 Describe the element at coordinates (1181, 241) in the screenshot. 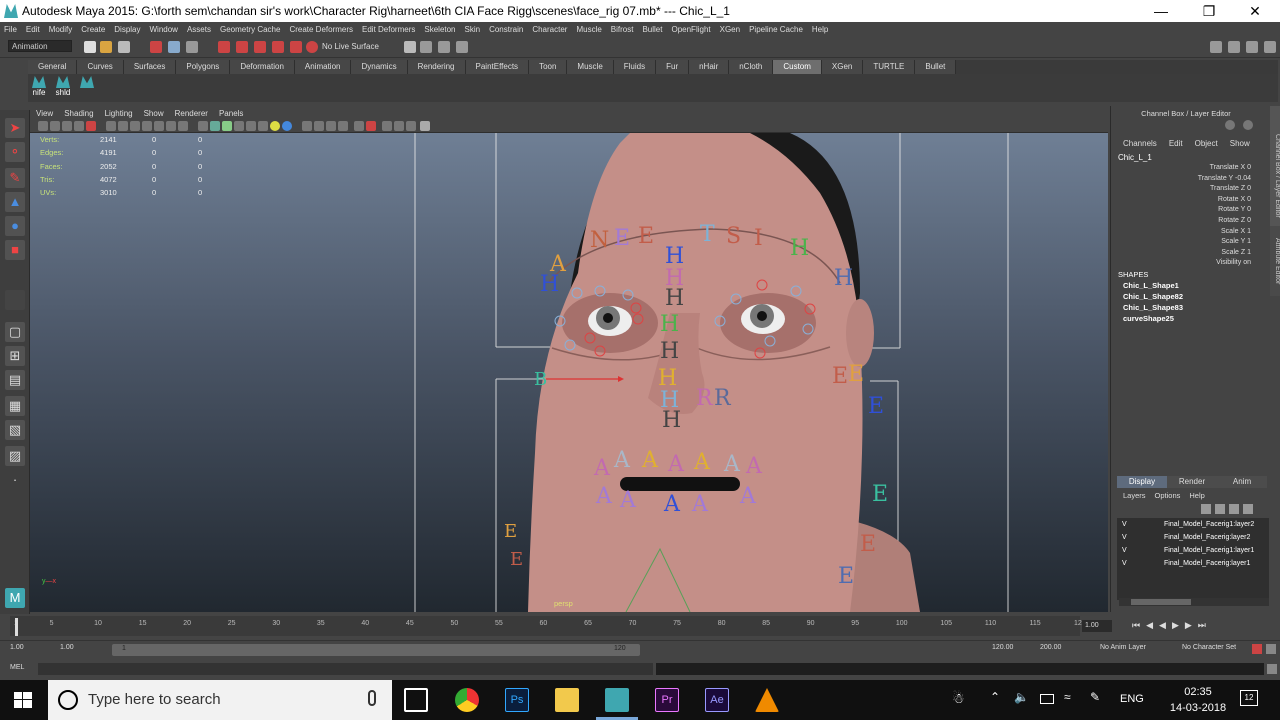

I see `attr-scale-y: Scale Y 1` at that location.